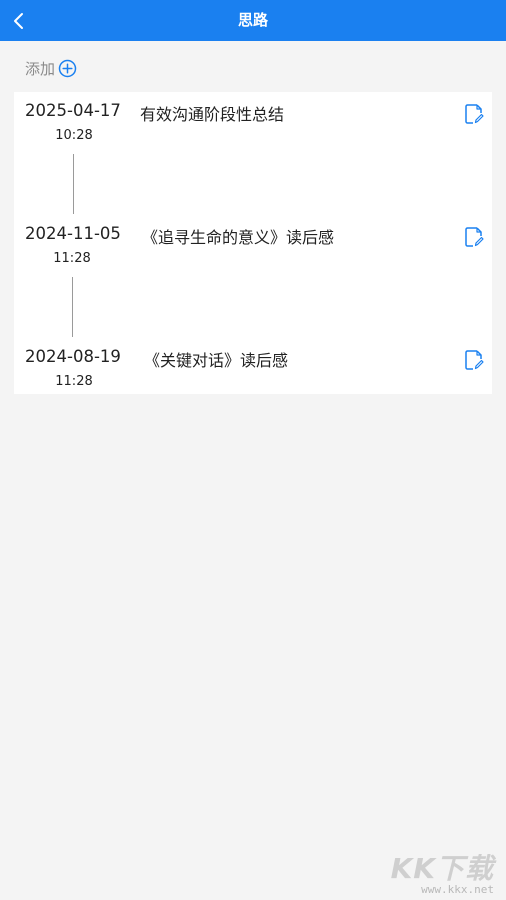 The width and height of the screenshot is (506, 900). Describe the element at coordinates (216, 360) in the screenshot. I see `entry-title: 《关键对话》读后感` at that location.